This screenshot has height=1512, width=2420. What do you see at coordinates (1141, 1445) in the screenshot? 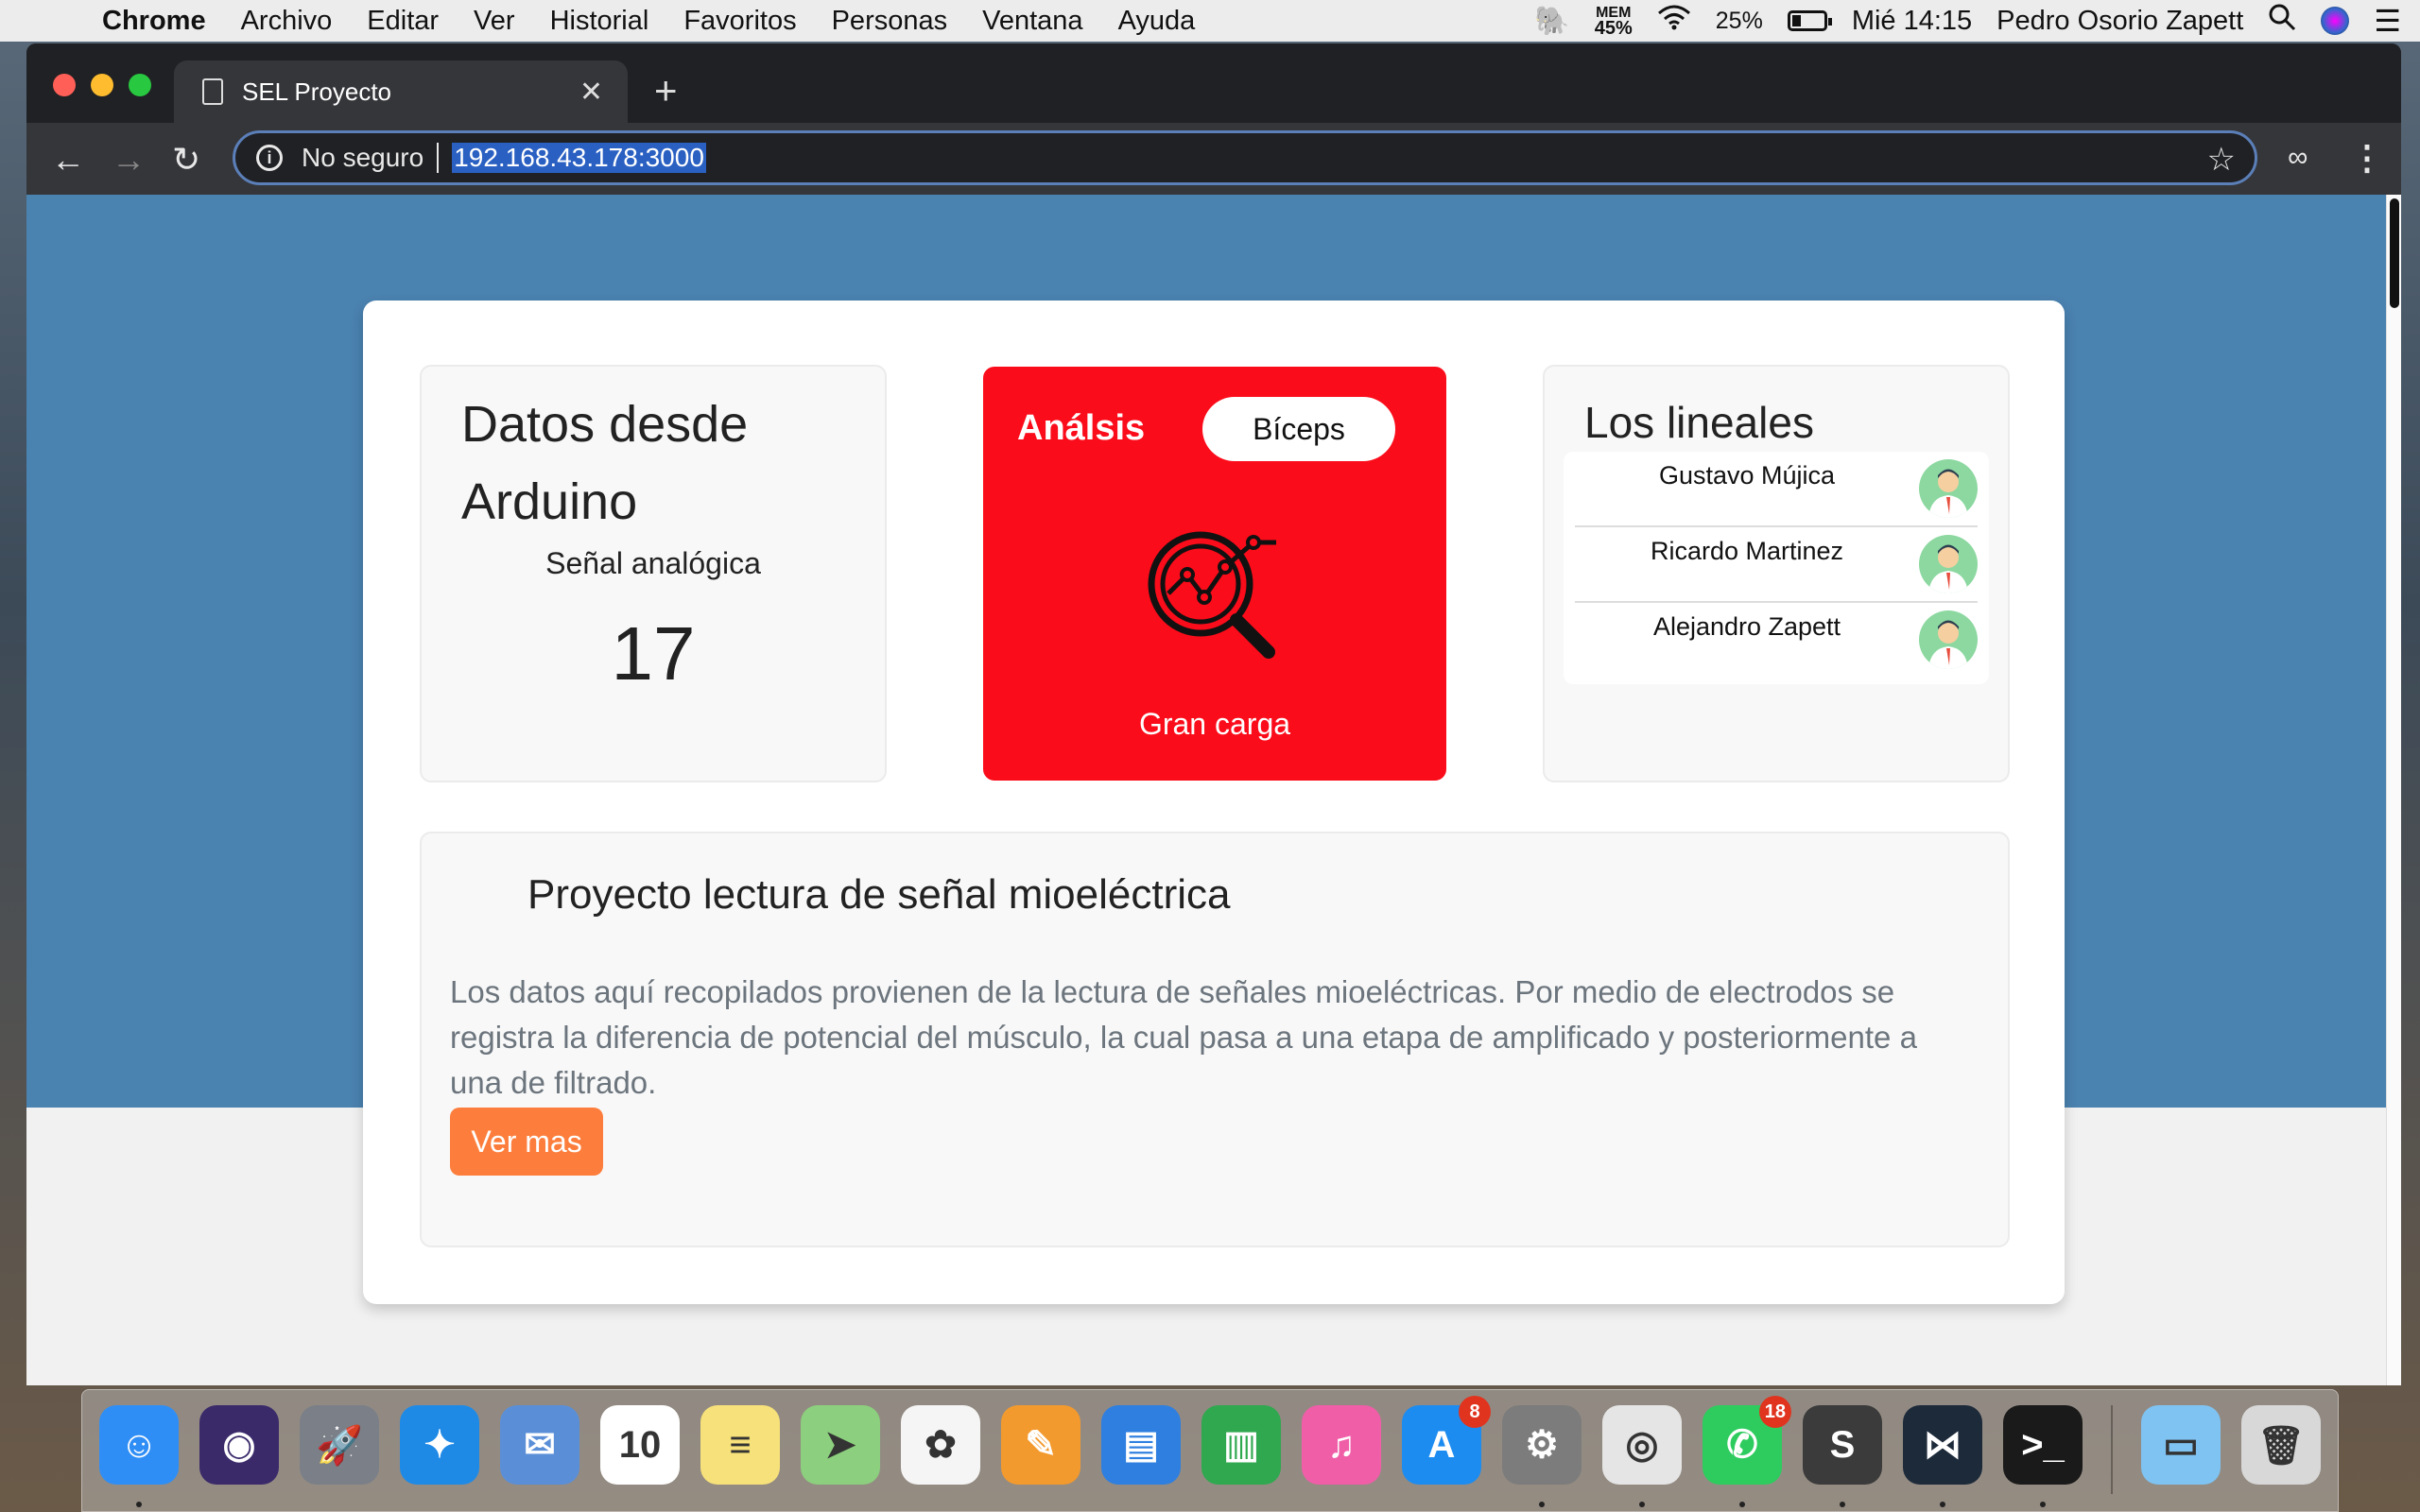
I see `keynote-icon: ▤` at bounding box center [1141, 1445].